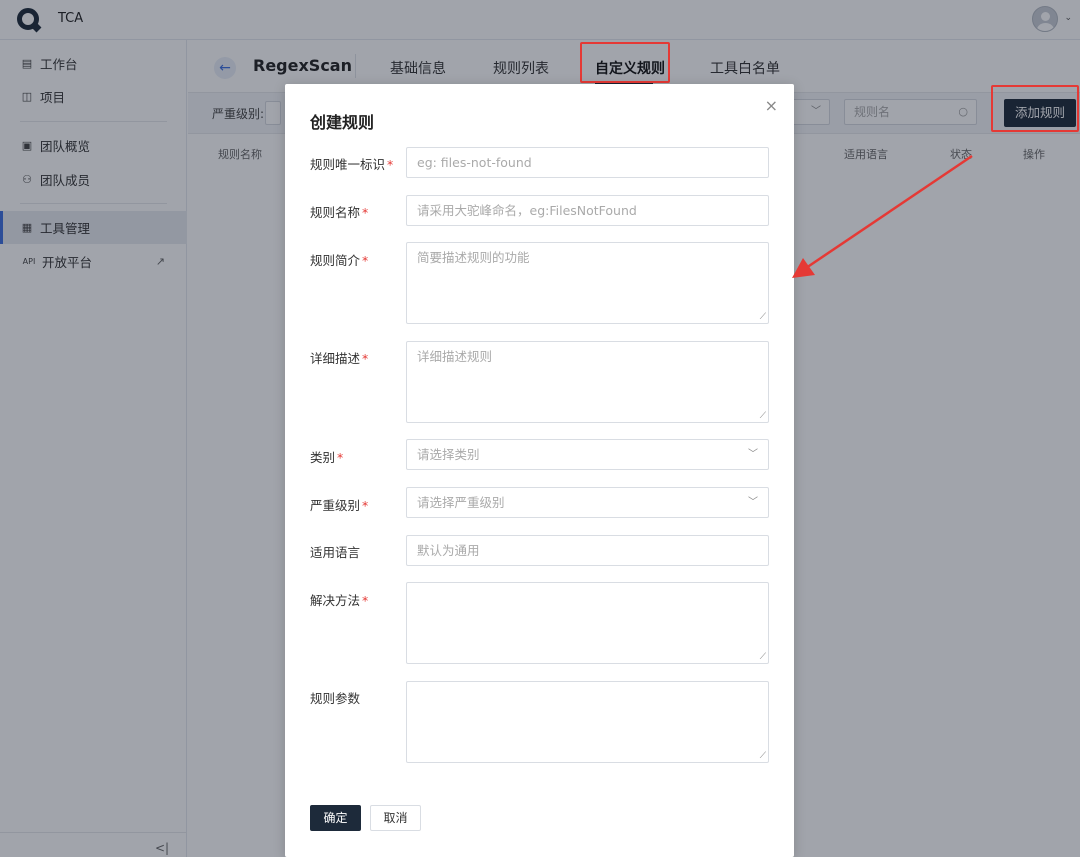 Image resolution: width=1080 pixels, height=857 pixels. What do you see at coordinates (587, 550) in the screenshot?
I see `language-select: 默认为通用` at bounding box center [587, 550].